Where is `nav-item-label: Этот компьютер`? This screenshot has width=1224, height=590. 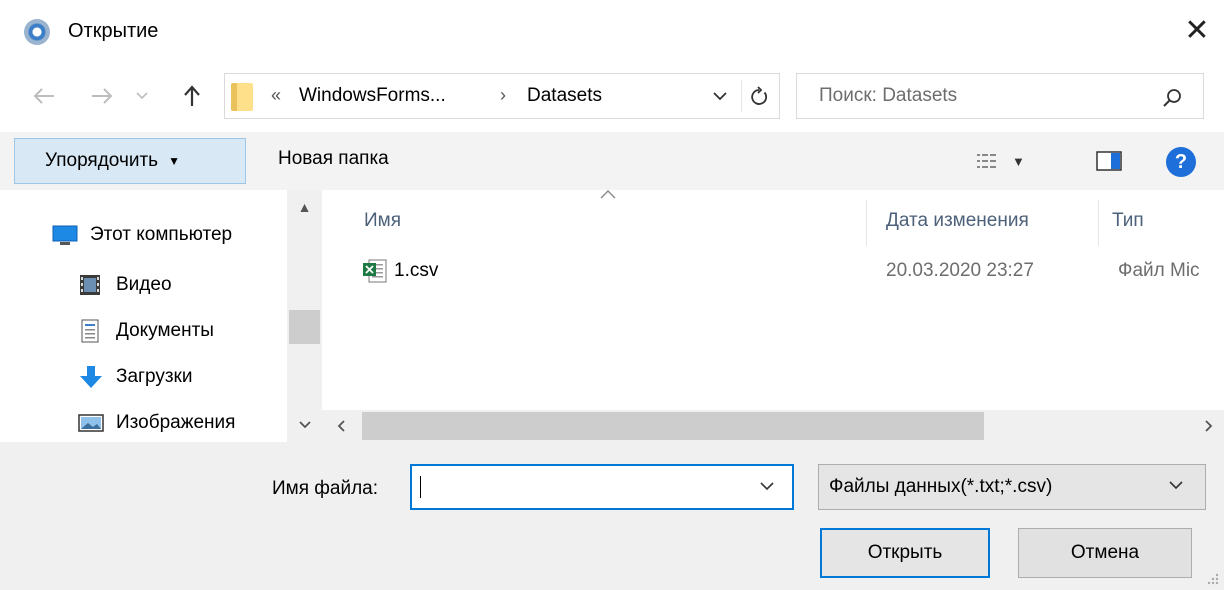 nav-item-label: Этот компьютер is located at coordinates (161, 234).